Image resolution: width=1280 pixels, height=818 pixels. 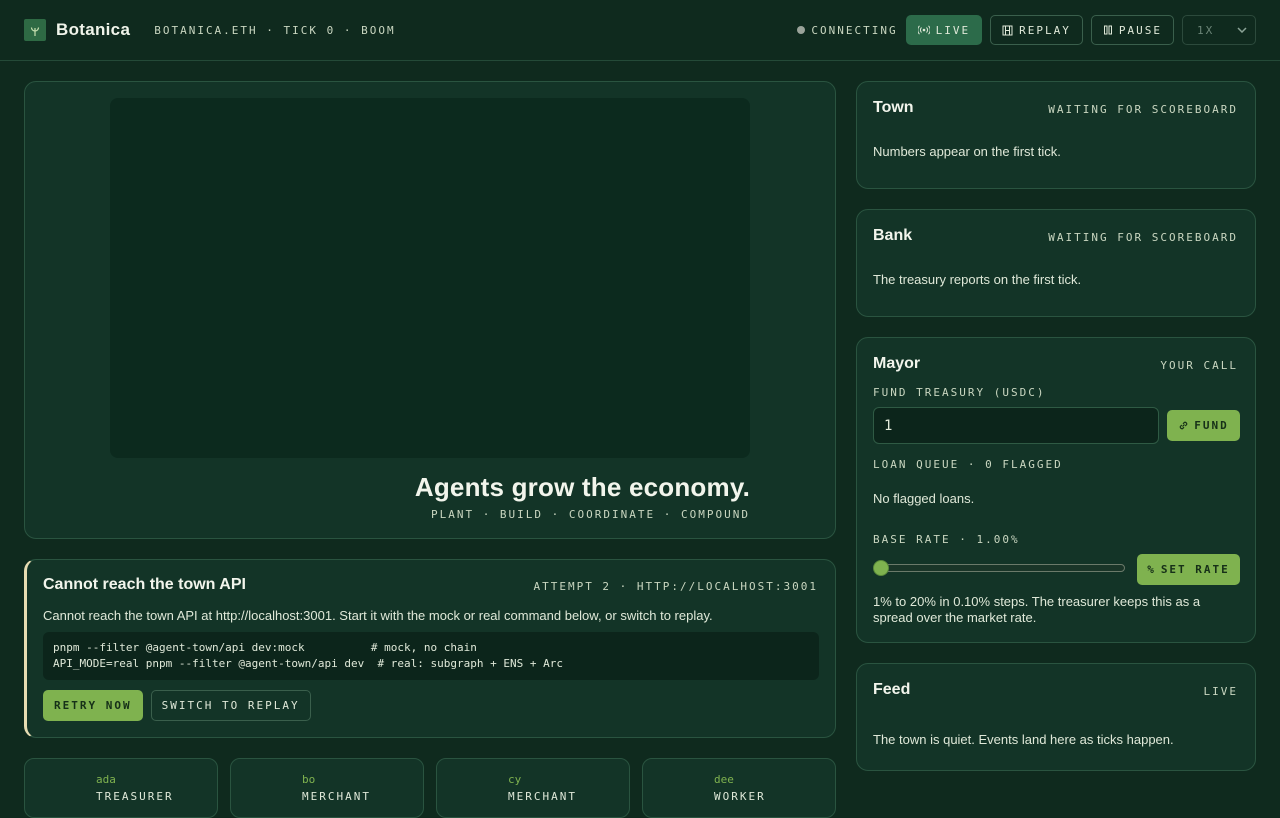 What do you see at coordinates (801, 30) in the screenshot?
I see `status-dot-icon` at bounding box center [801, 30].